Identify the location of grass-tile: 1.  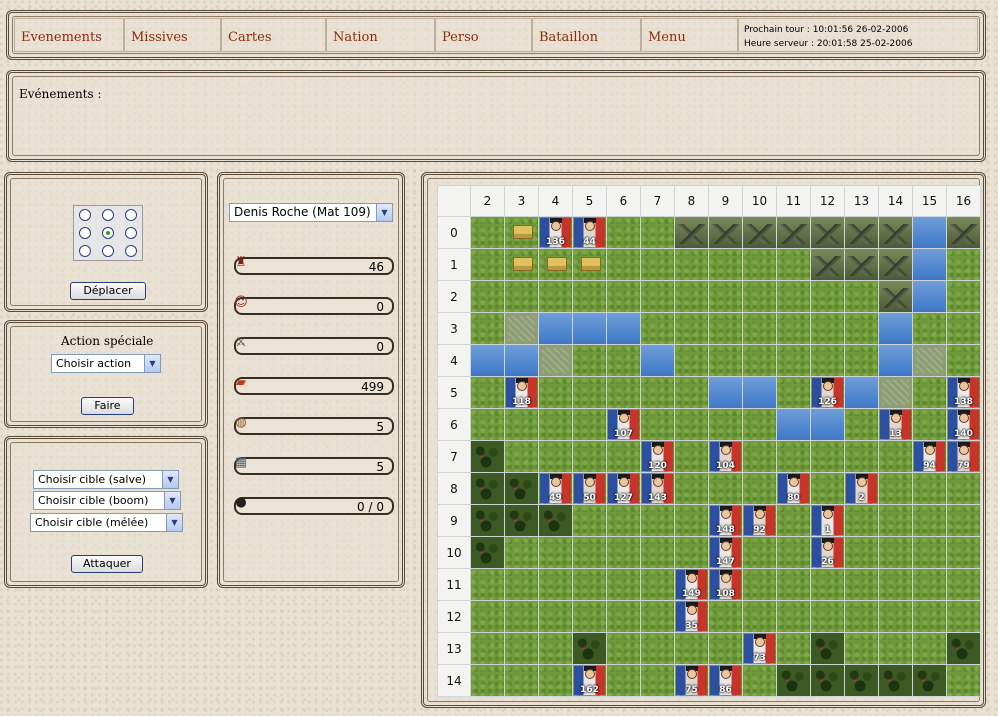
(827, 520).